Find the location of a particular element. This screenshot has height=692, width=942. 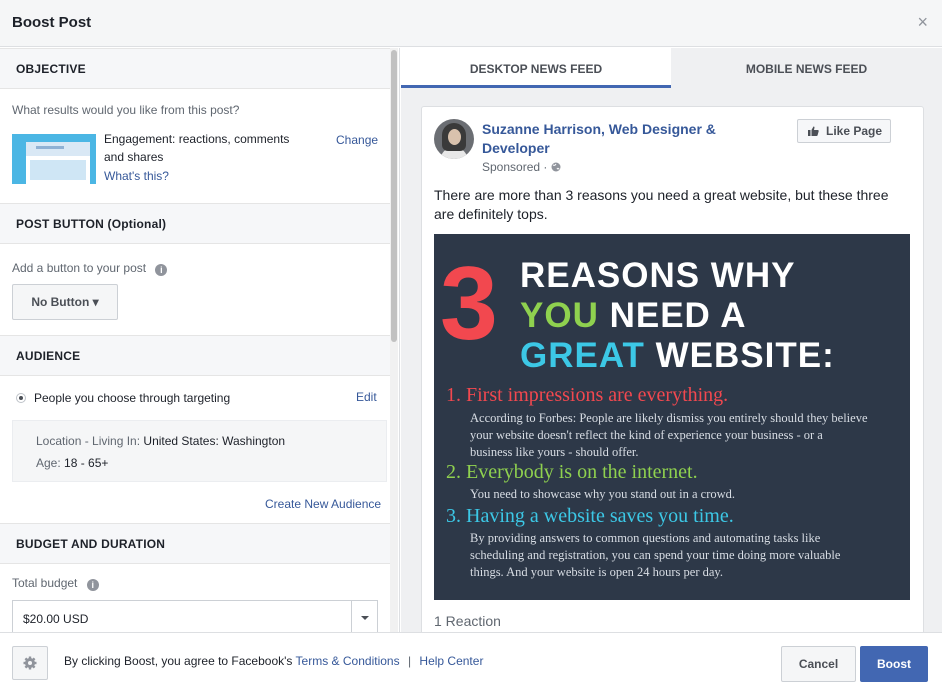

like-page-label: Like Page is located at coordinates (854, 131).